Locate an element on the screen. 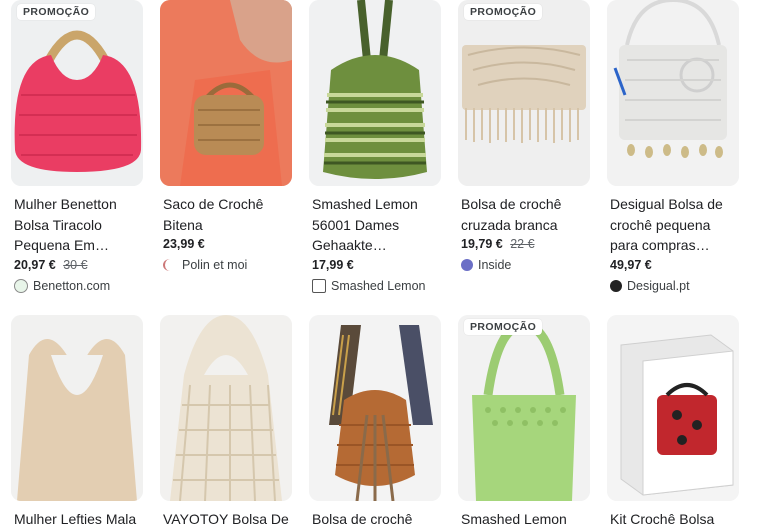 Image resolution: width=768 pixels, height=530 pixels. product-card: Kit Crochê Bolsa is located at coordinates (673, 422).